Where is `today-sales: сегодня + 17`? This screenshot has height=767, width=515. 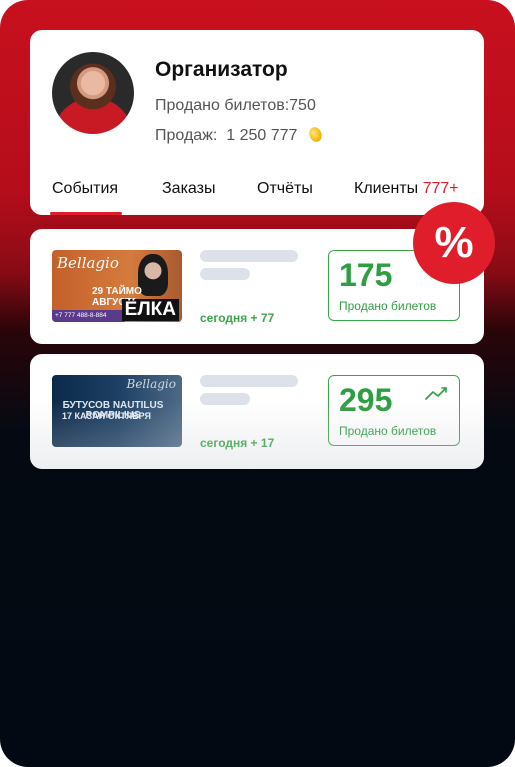
today-sales: сегодня + 17 is located at coordinates (237, 443).